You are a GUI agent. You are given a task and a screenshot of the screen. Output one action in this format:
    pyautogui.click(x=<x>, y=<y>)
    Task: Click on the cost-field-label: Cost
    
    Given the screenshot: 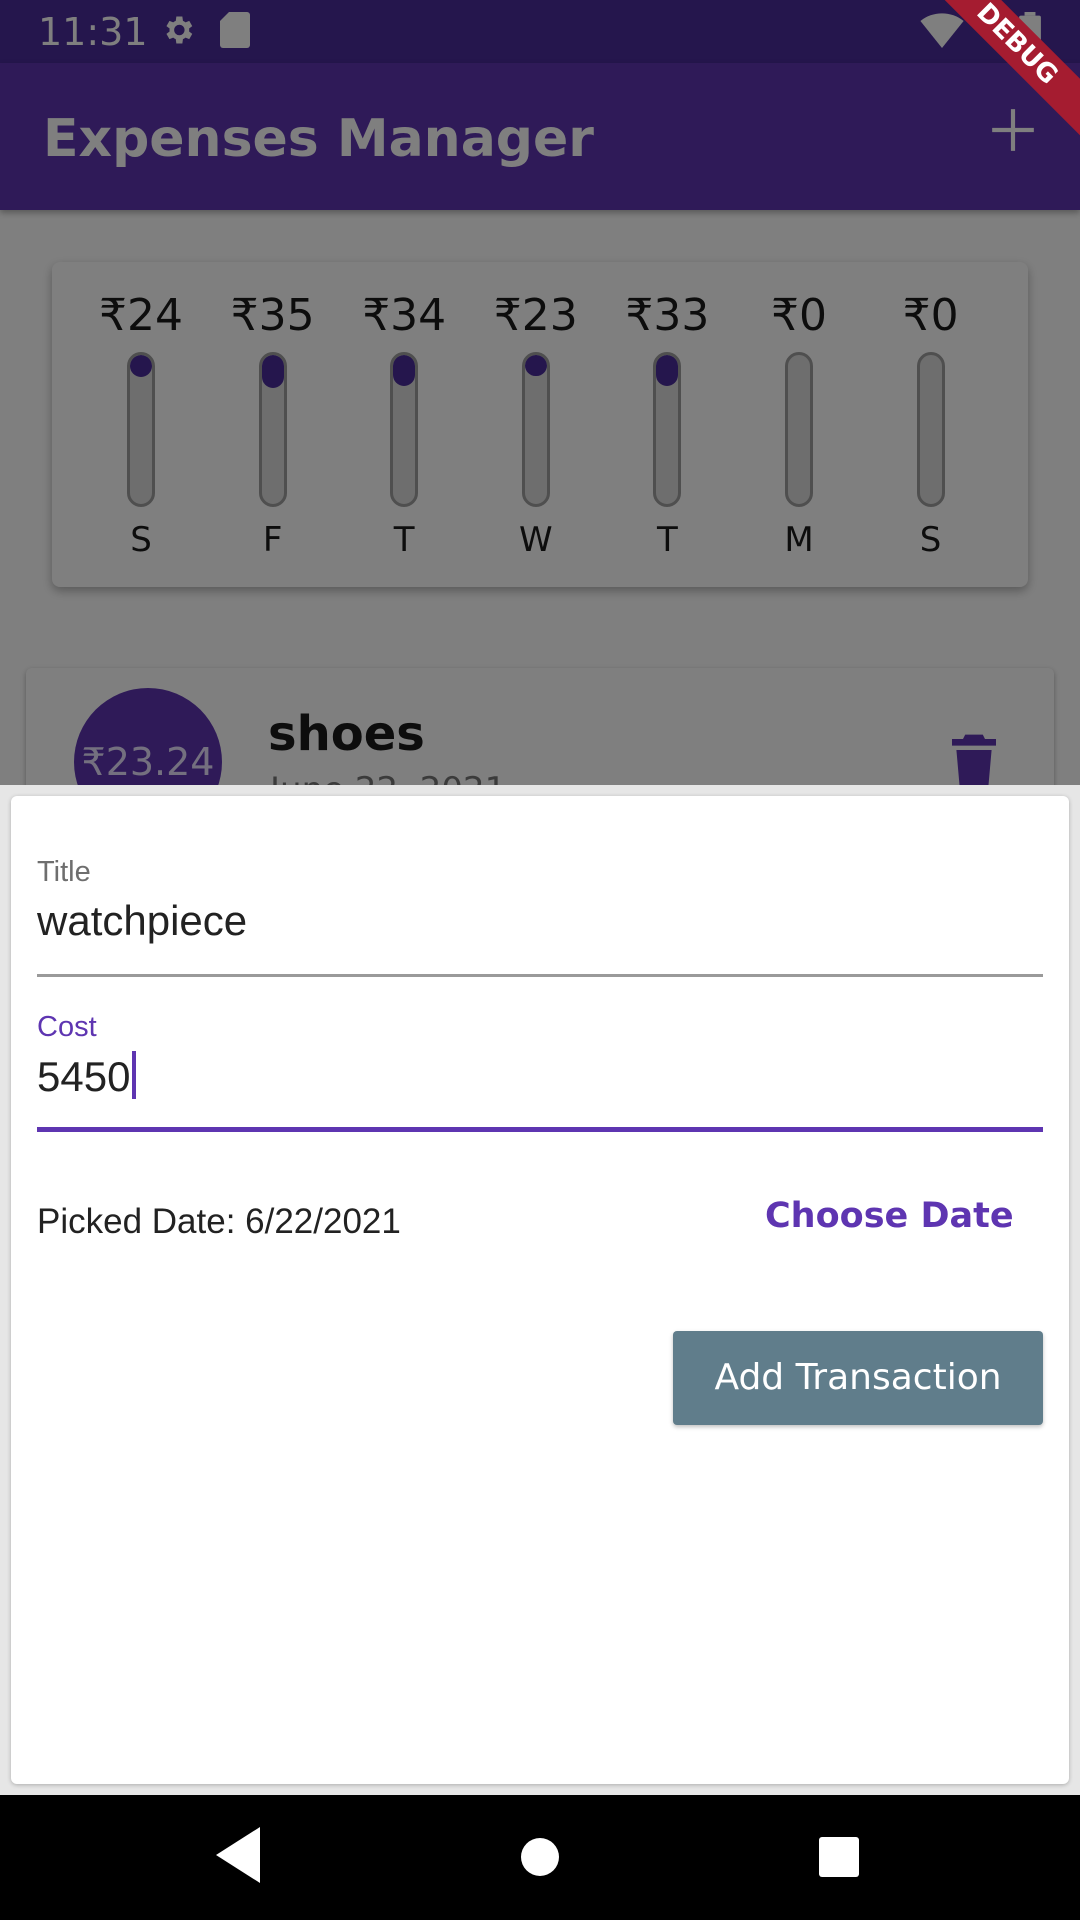 What is the action you would take?
    pyautogui.click(x=67, y=1027)
    